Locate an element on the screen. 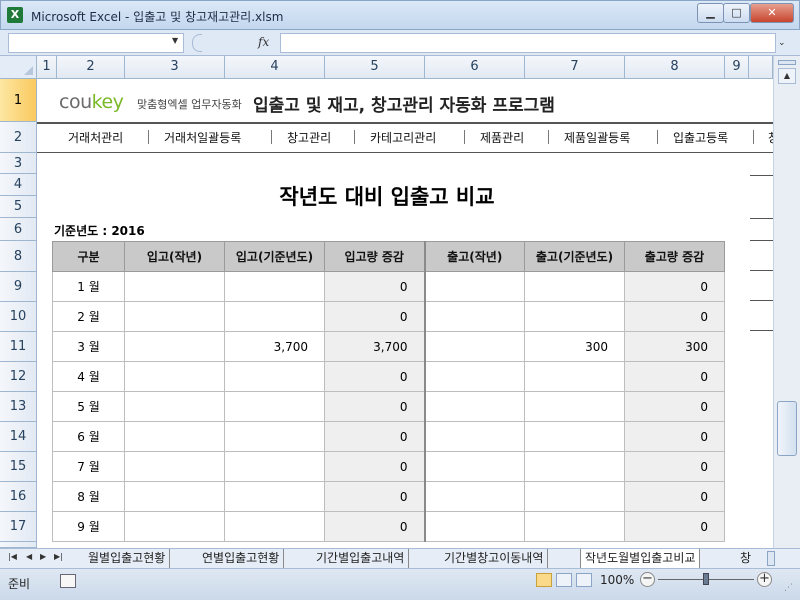 The height and width of the screenshot is (600, 800). nav-item-client-bulk: 거래처일괄등록 is located at coordinates (202, 137).